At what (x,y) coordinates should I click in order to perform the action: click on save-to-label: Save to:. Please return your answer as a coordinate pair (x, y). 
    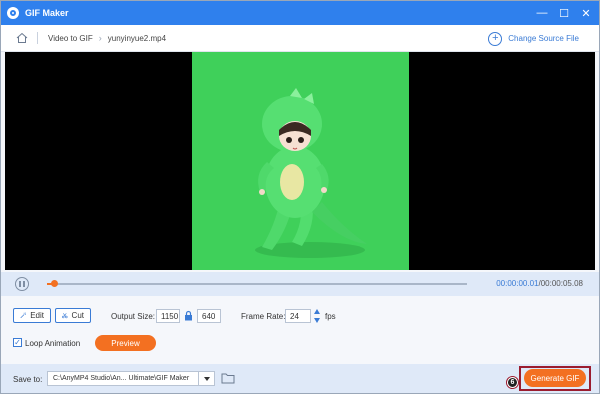
    Looking at the image, I should click on (28, 379).